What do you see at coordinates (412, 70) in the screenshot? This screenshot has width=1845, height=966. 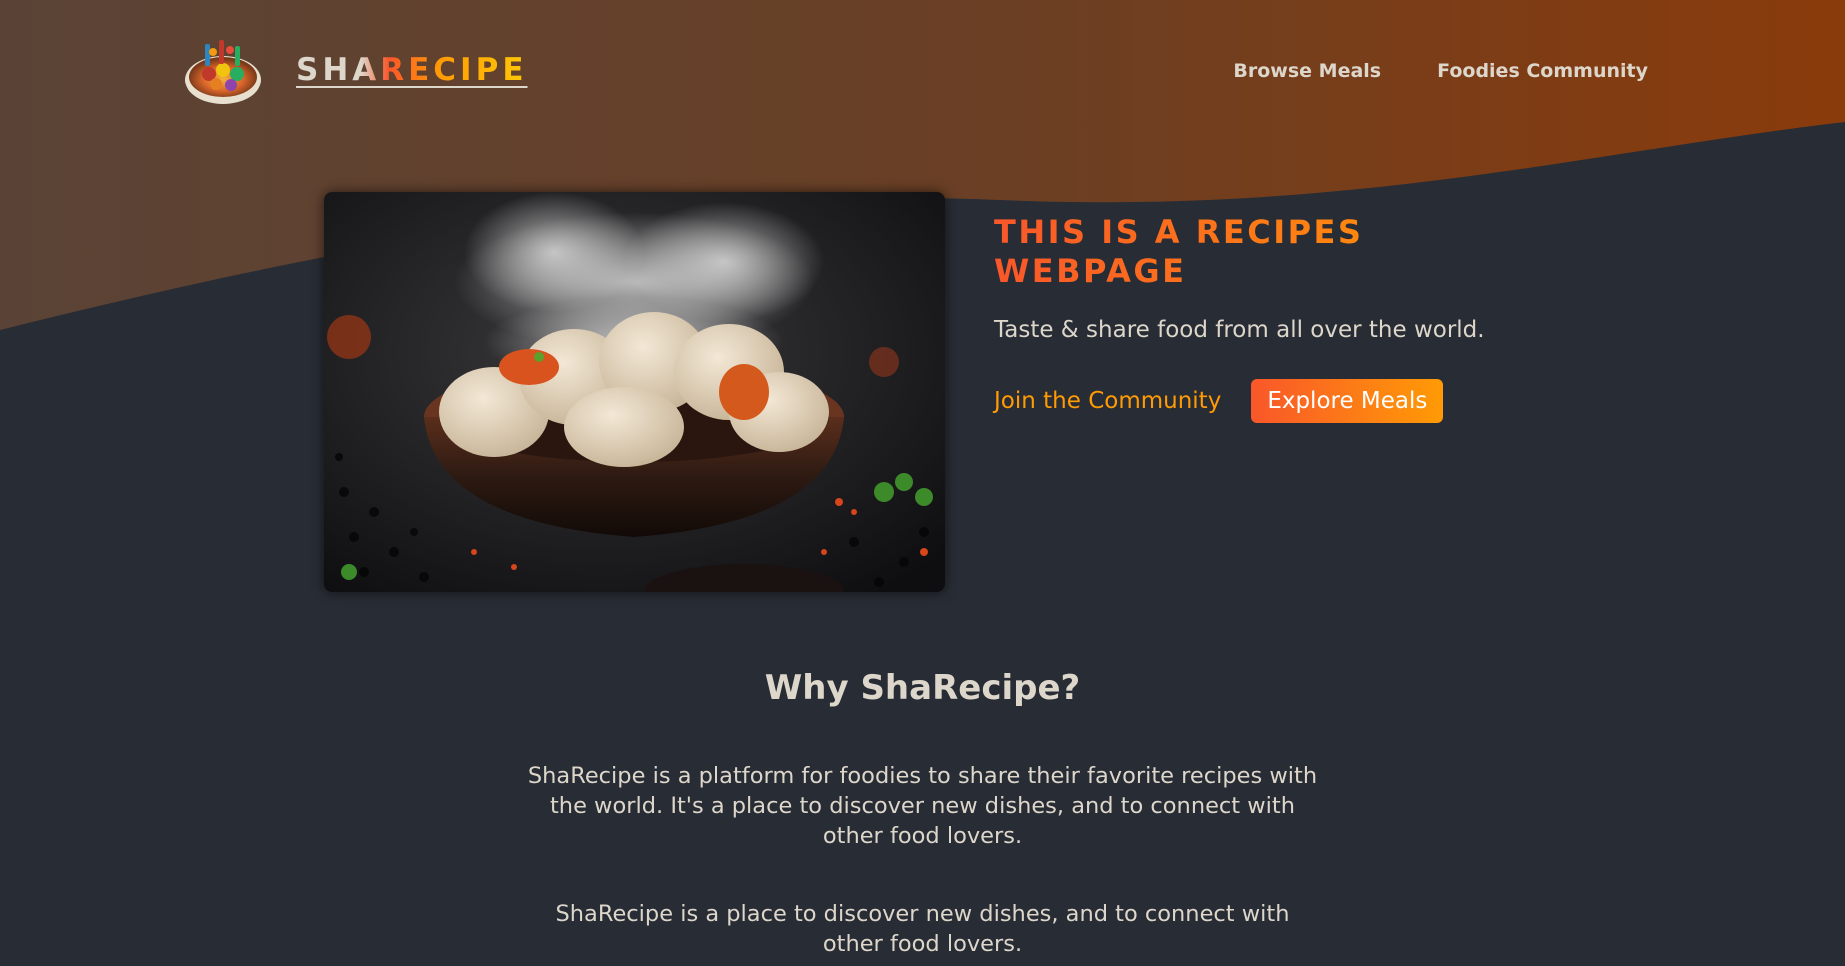 I see `logo-text: SHARECIPE` at bounding box center [412, 70].